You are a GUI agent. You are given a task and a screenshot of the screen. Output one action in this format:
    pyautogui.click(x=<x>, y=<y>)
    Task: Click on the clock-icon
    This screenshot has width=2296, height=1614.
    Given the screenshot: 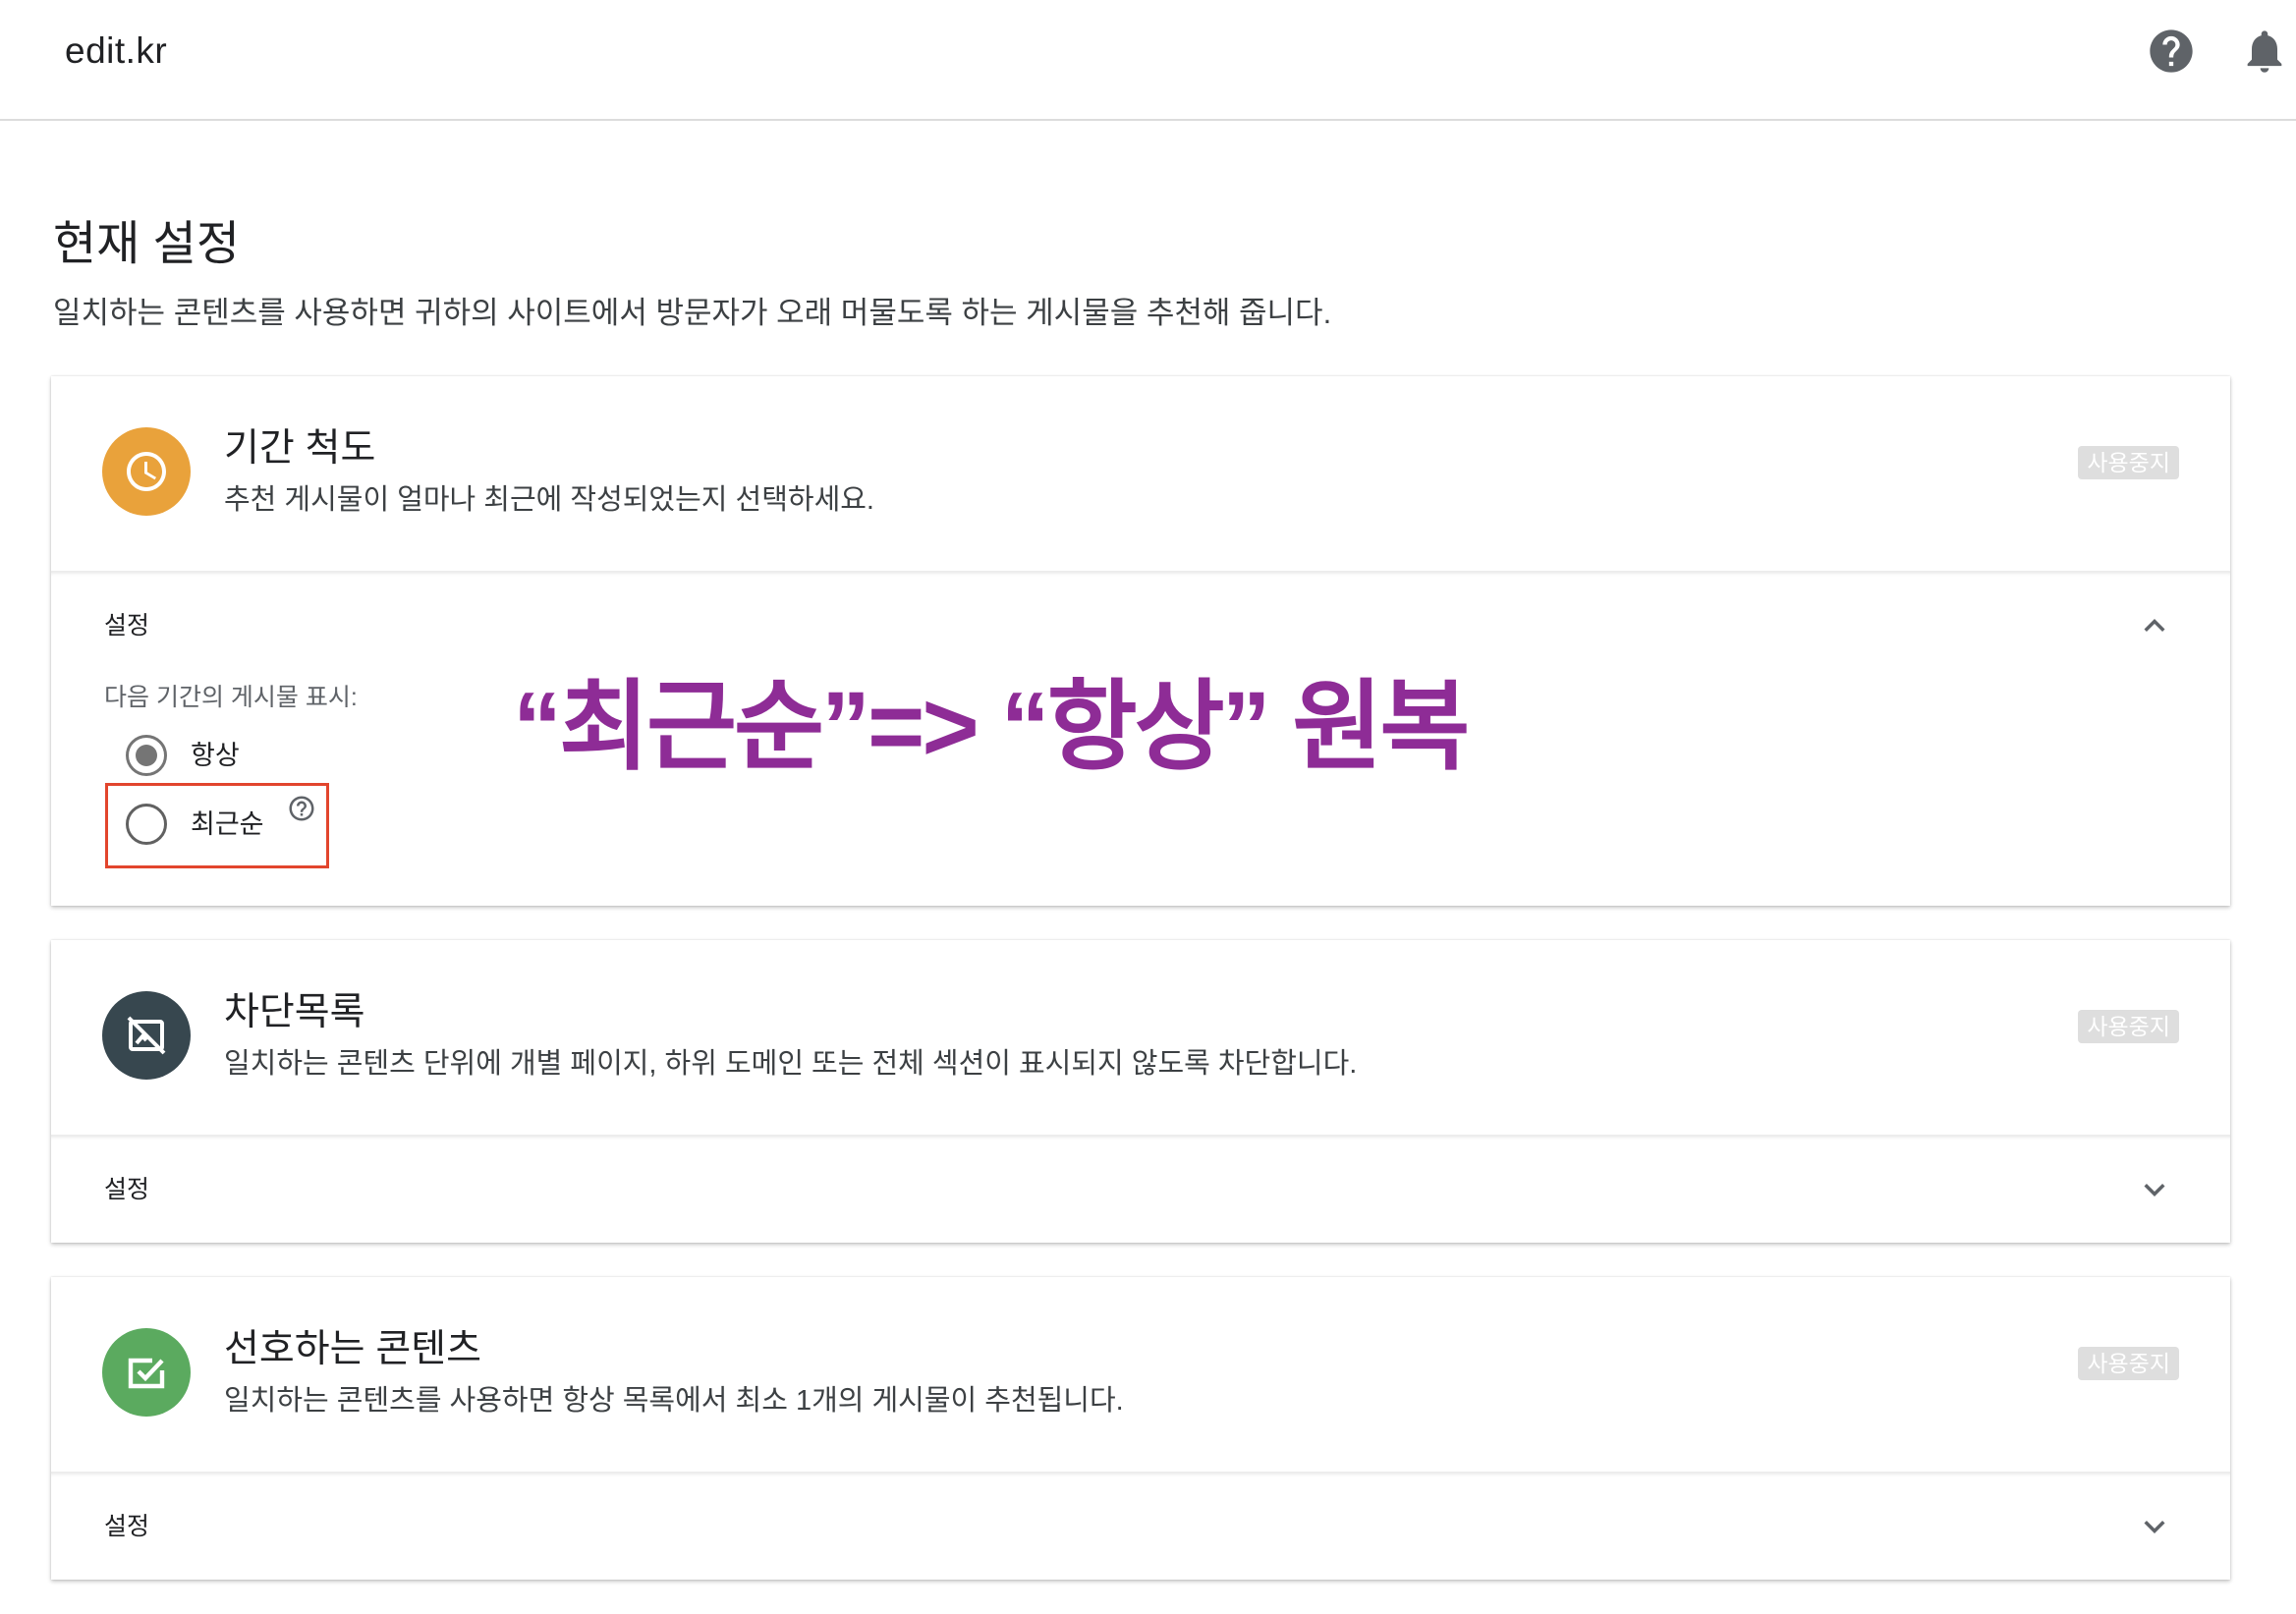 What is the action you would take?
    pyautogui.click(x=146, y=471)
    